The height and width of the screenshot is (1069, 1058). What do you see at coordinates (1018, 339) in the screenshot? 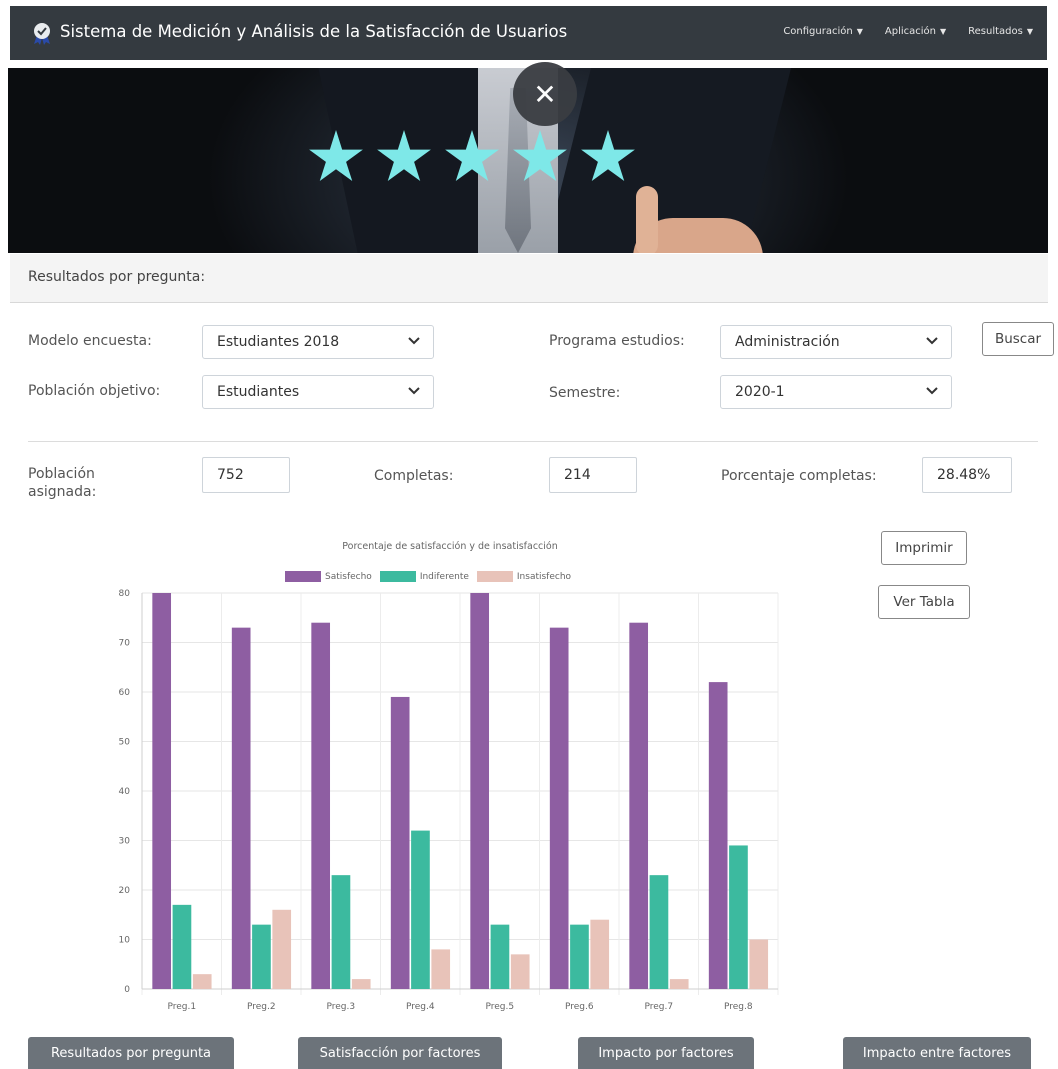
I see `buscar-button: Buscar` at bounding box center [1018, 339].